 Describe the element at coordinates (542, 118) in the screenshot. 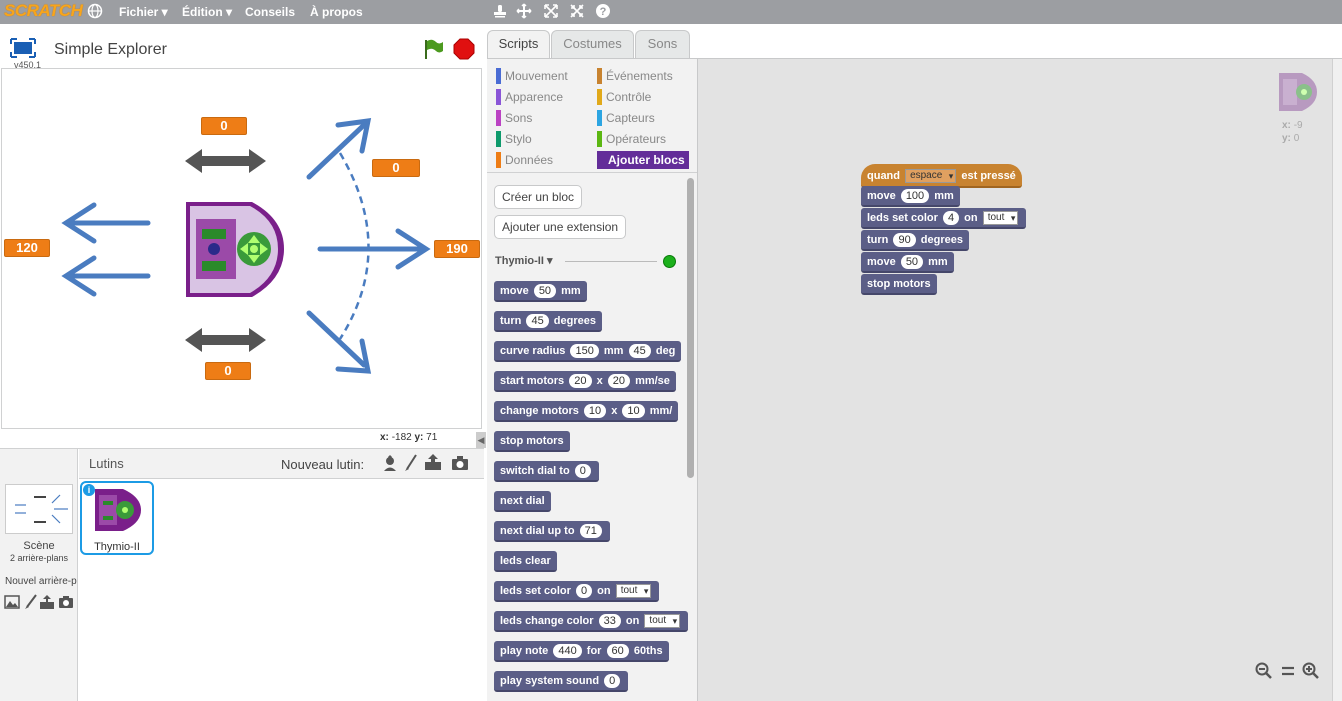

I see `category-sons: Sons` at that location.